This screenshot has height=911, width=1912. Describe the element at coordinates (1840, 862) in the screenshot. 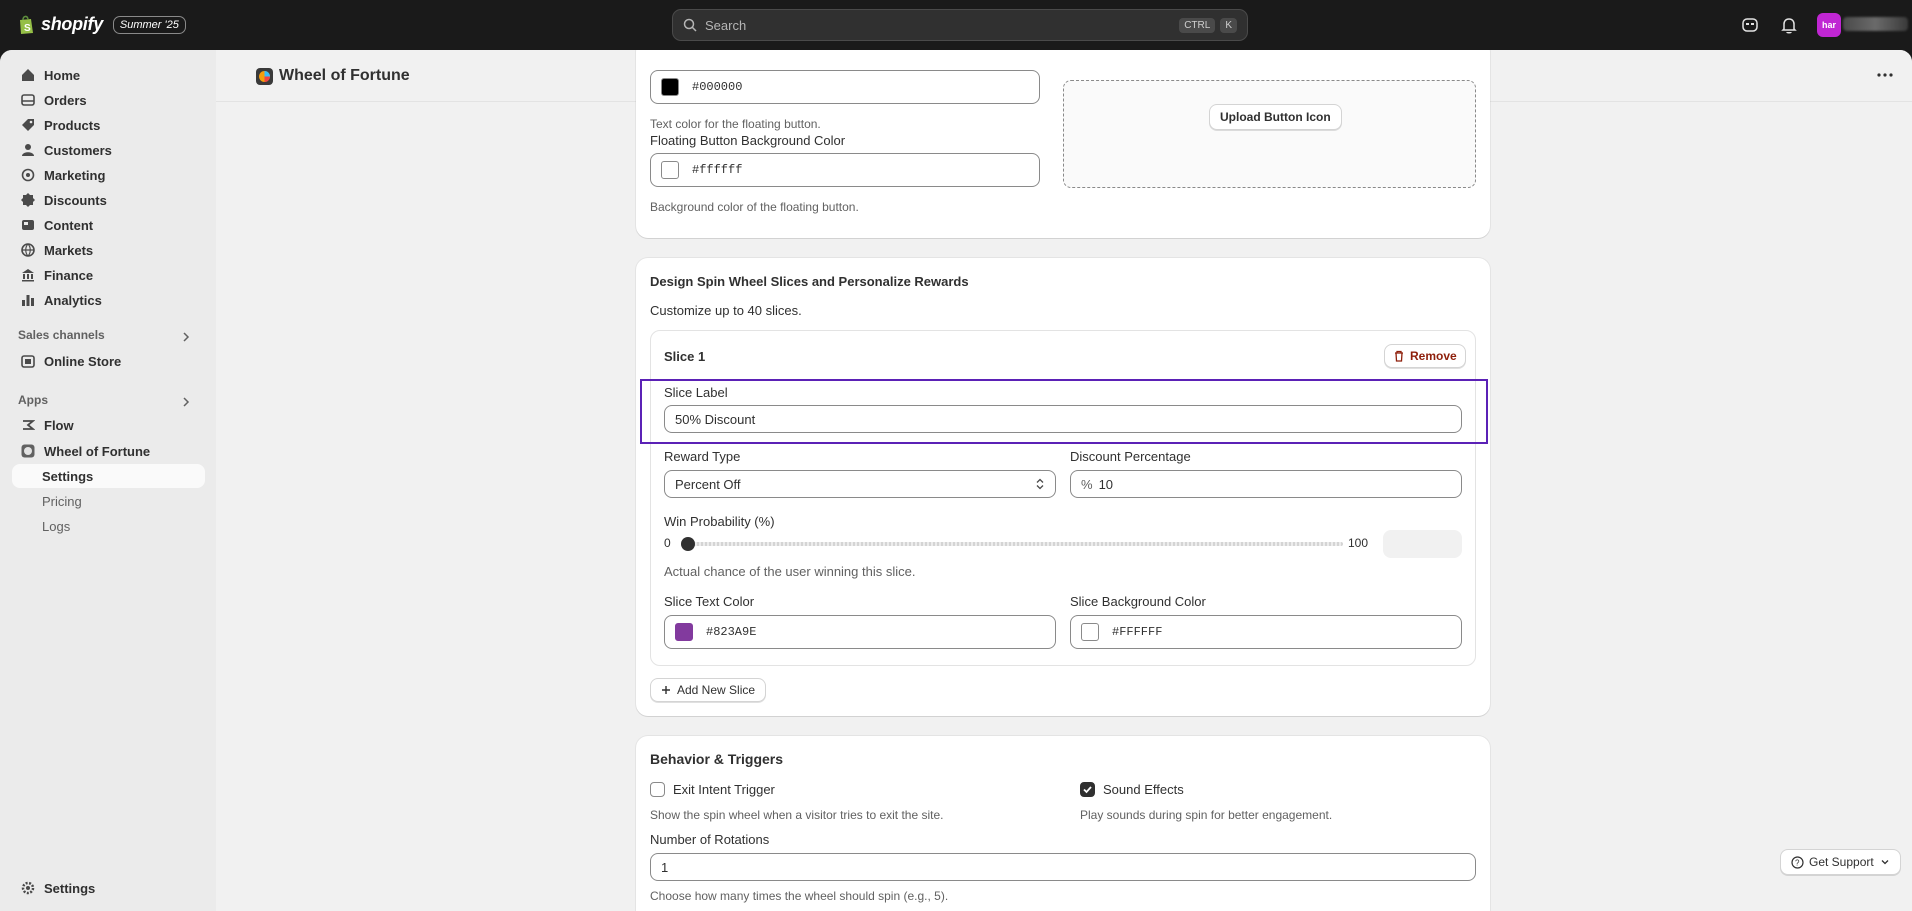

I see `get-support-button: ? Get Support` at that location.